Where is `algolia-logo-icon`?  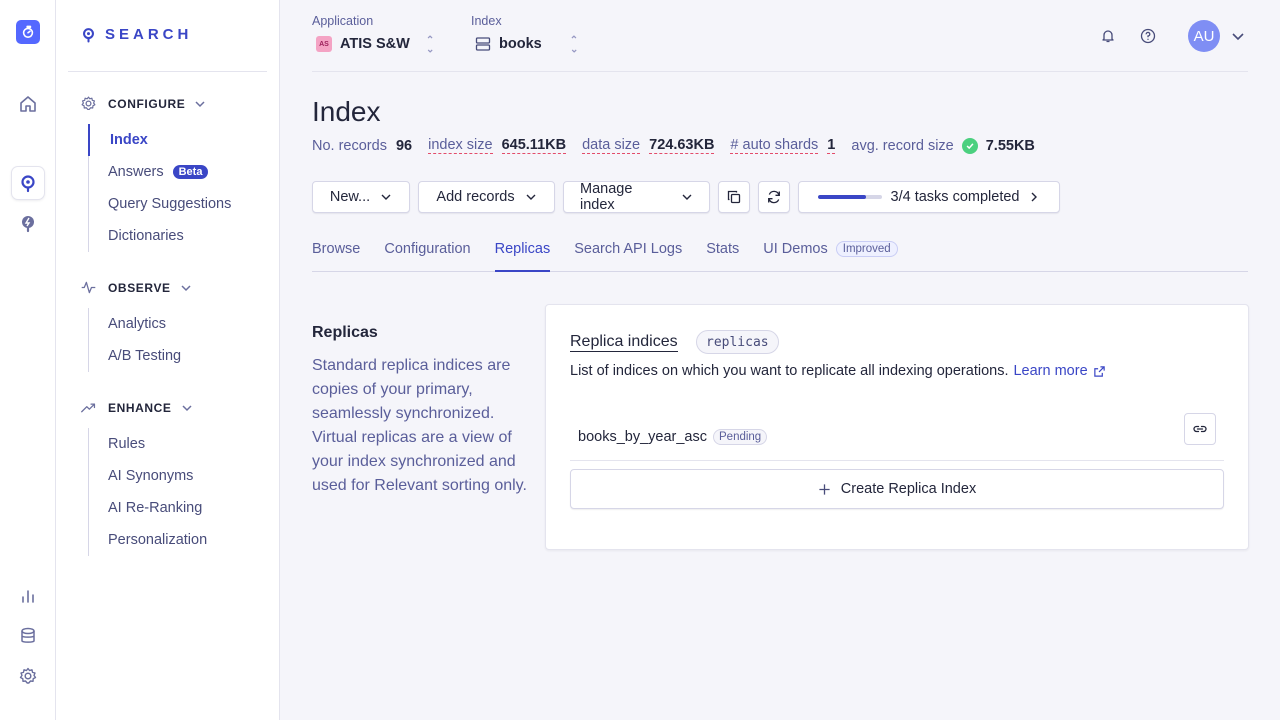
algolia-logo-icon is located at coordinates (28, 32).